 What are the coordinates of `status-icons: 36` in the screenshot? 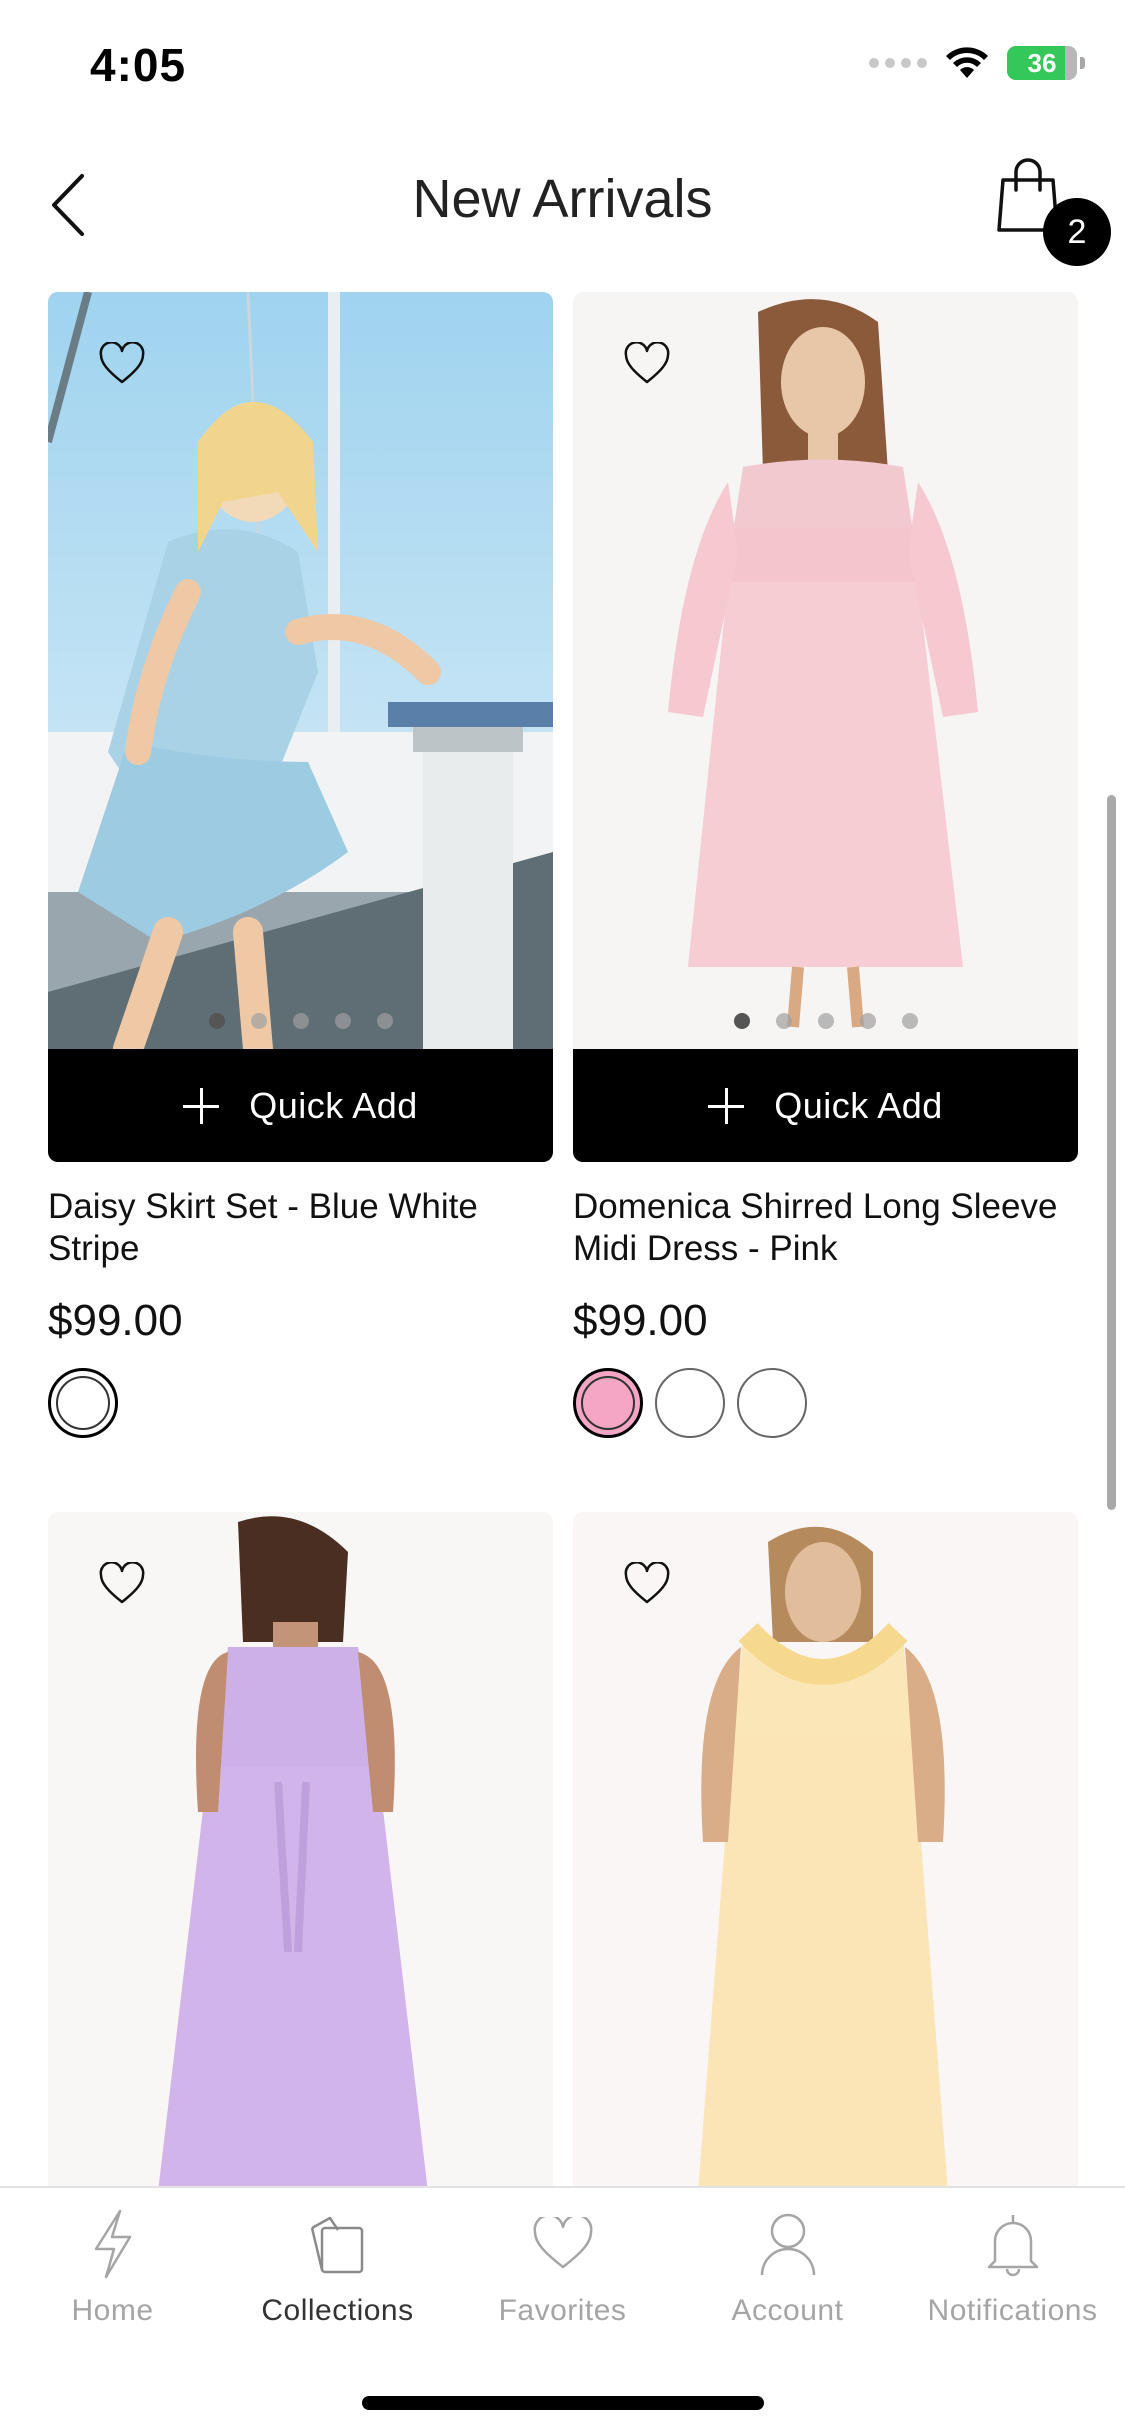 It's located at (977, 63).